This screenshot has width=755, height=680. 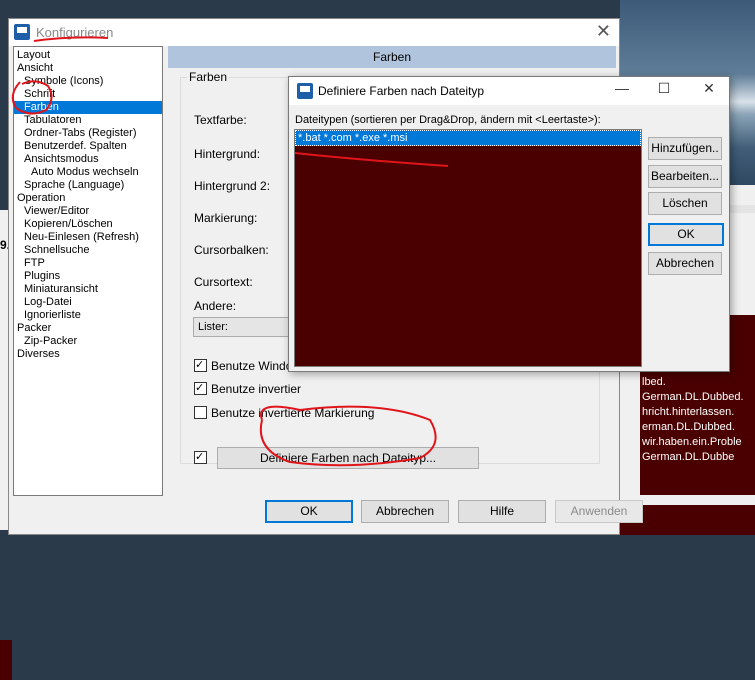 What do you see at coordinates (88, 211) in the screenshot?
I see `tree-item: Viewer/Editor` at bounding box center [88, 211].